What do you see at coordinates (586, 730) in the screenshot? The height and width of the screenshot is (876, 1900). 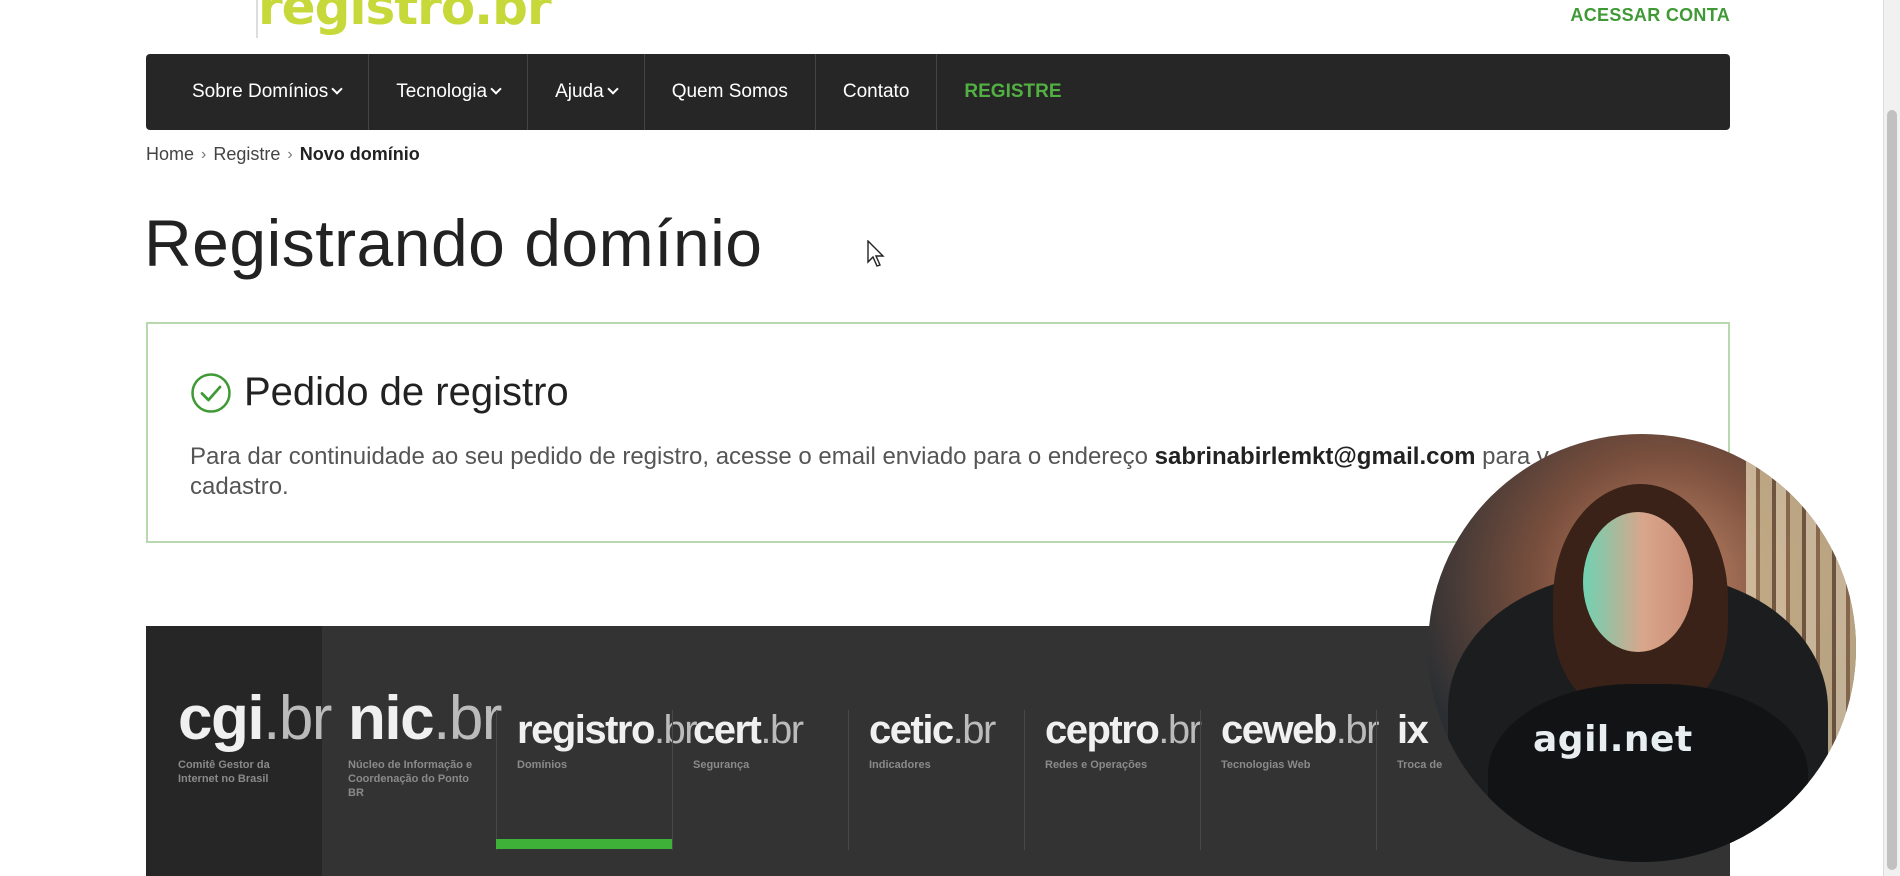 I see `brand-registro-name: registro` at bounding box center [586, 730].